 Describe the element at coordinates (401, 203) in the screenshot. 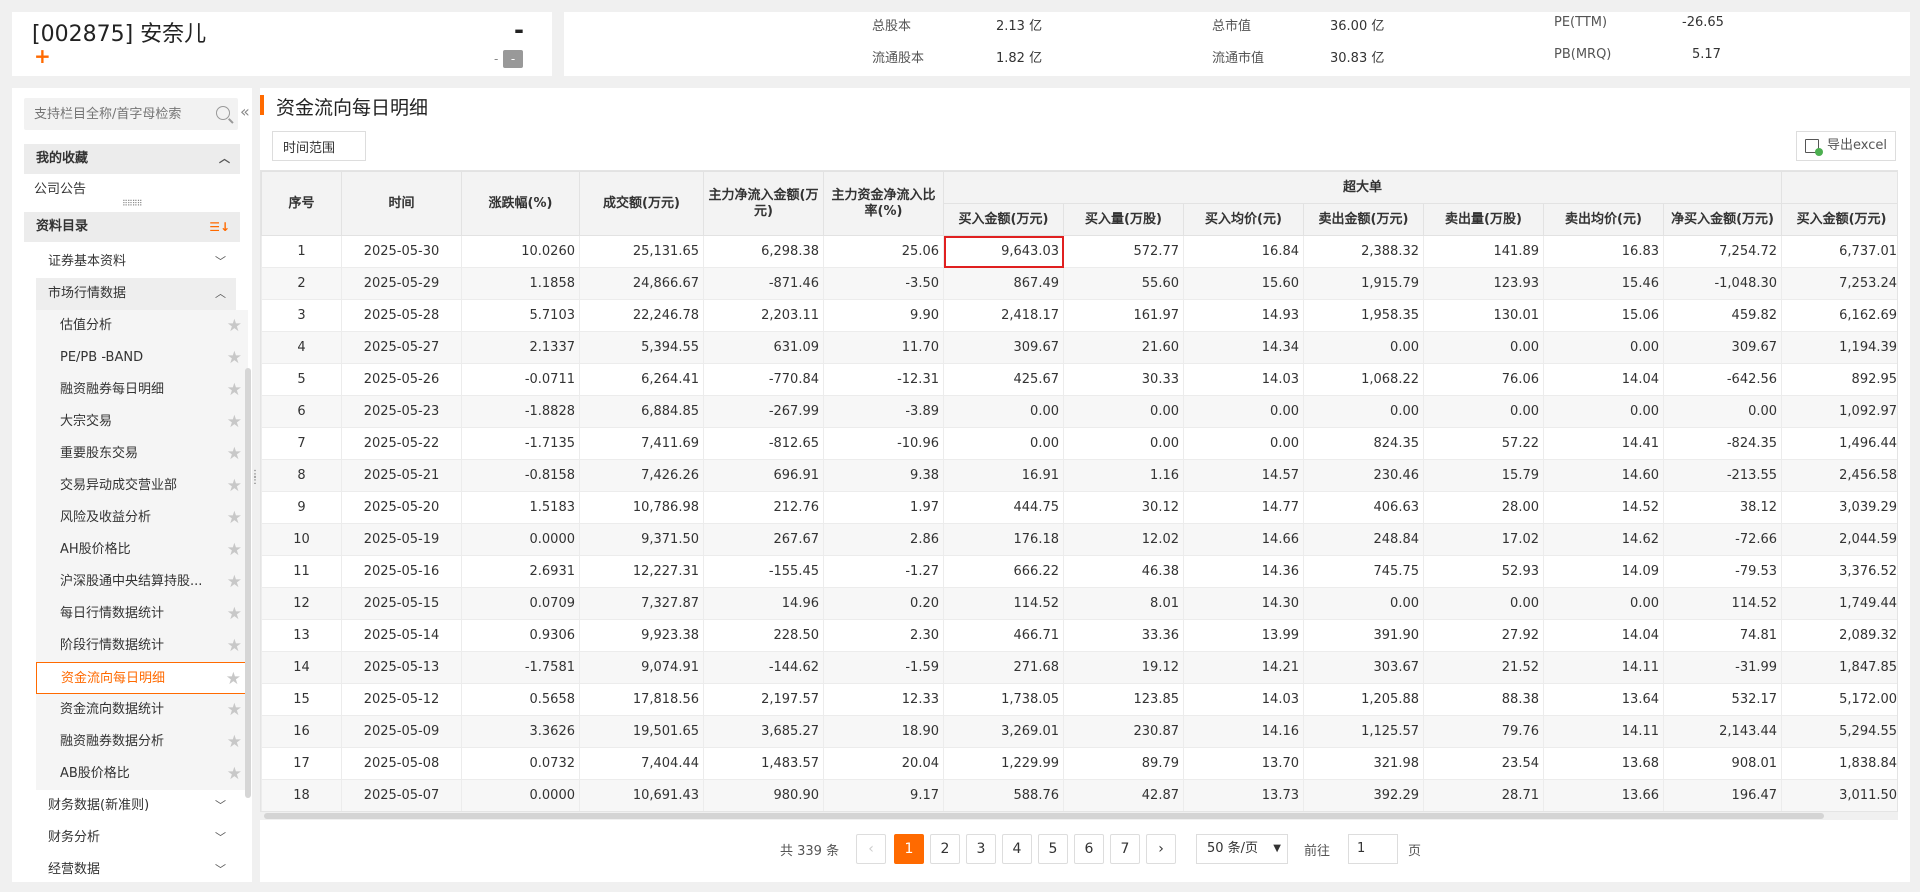

I see `col-header: 时间` at that location.